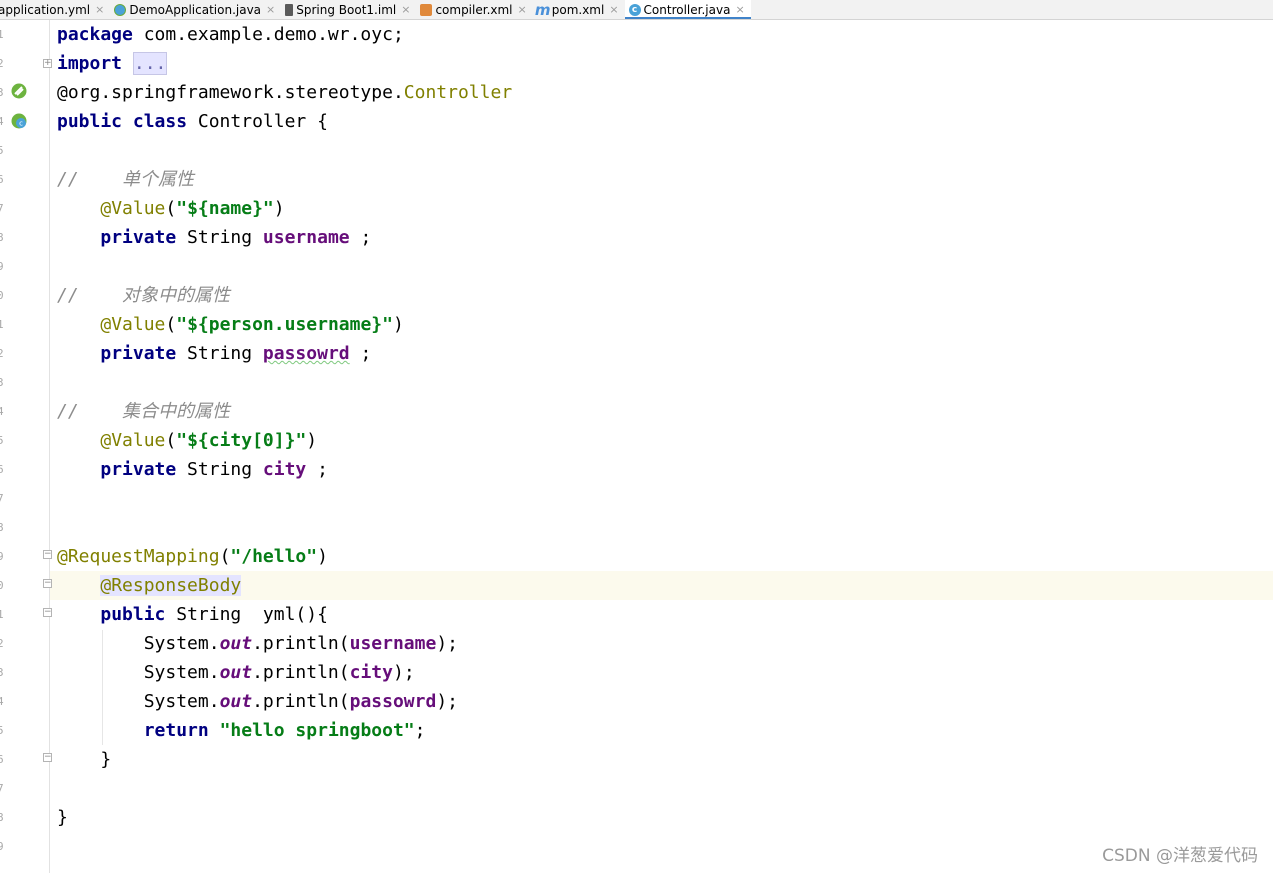 This screenshot has height=873, width=1273. Describe the element at coordinates (21, 124) in the screenshot. I see `svg-text: c` at that location.